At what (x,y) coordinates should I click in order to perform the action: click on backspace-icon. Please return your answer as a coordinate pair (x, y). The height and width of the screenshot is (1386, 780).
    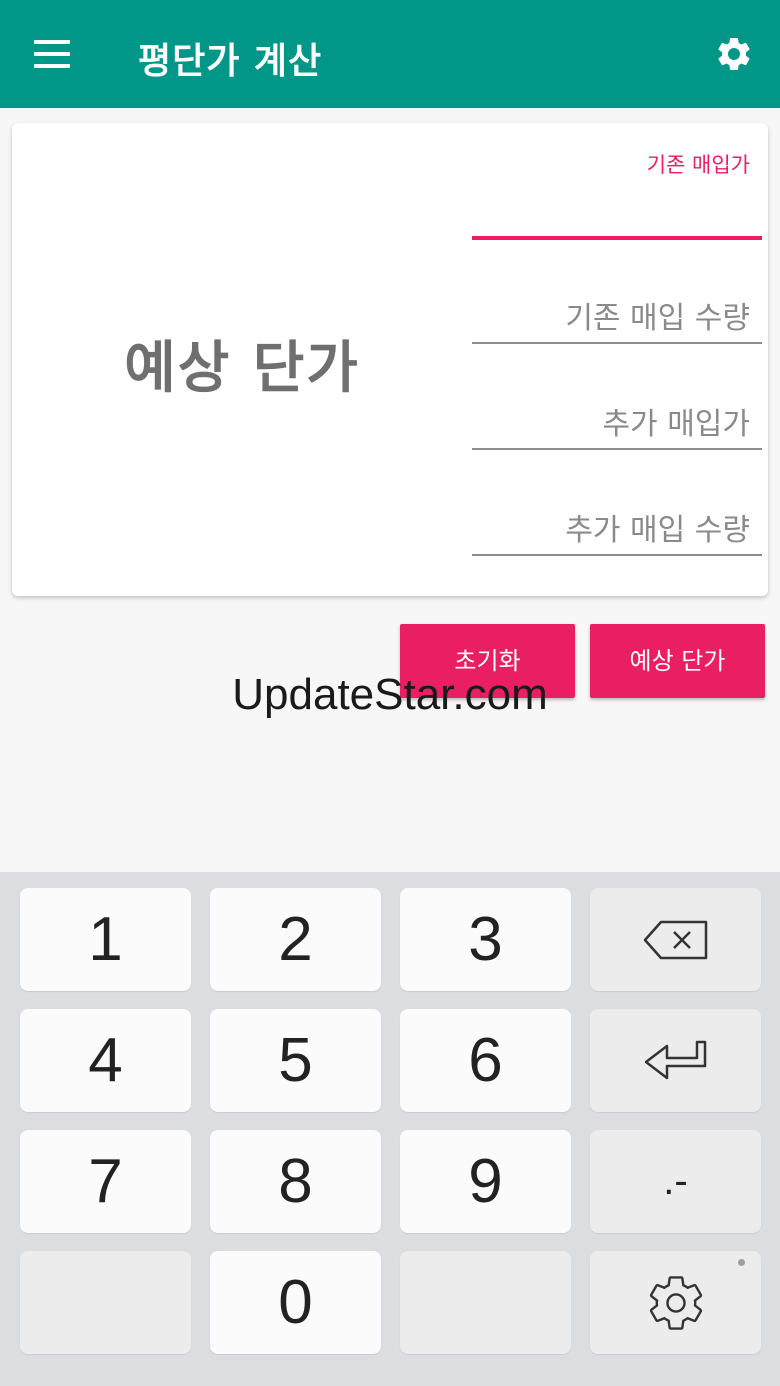
    Looking at the image, I should click on (675, 939).